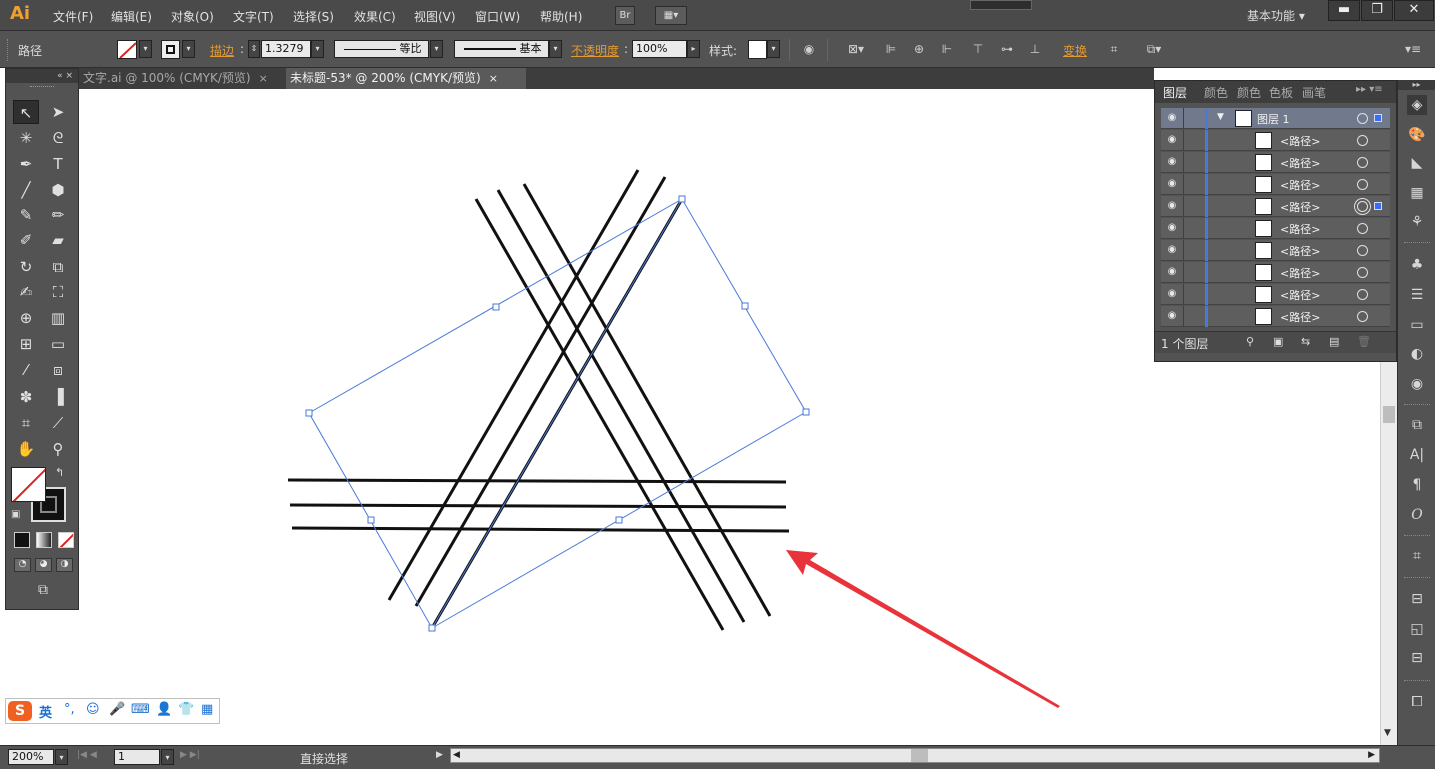  I want to click on ellipse-tool-icon: ⬢, so click(58, 190).